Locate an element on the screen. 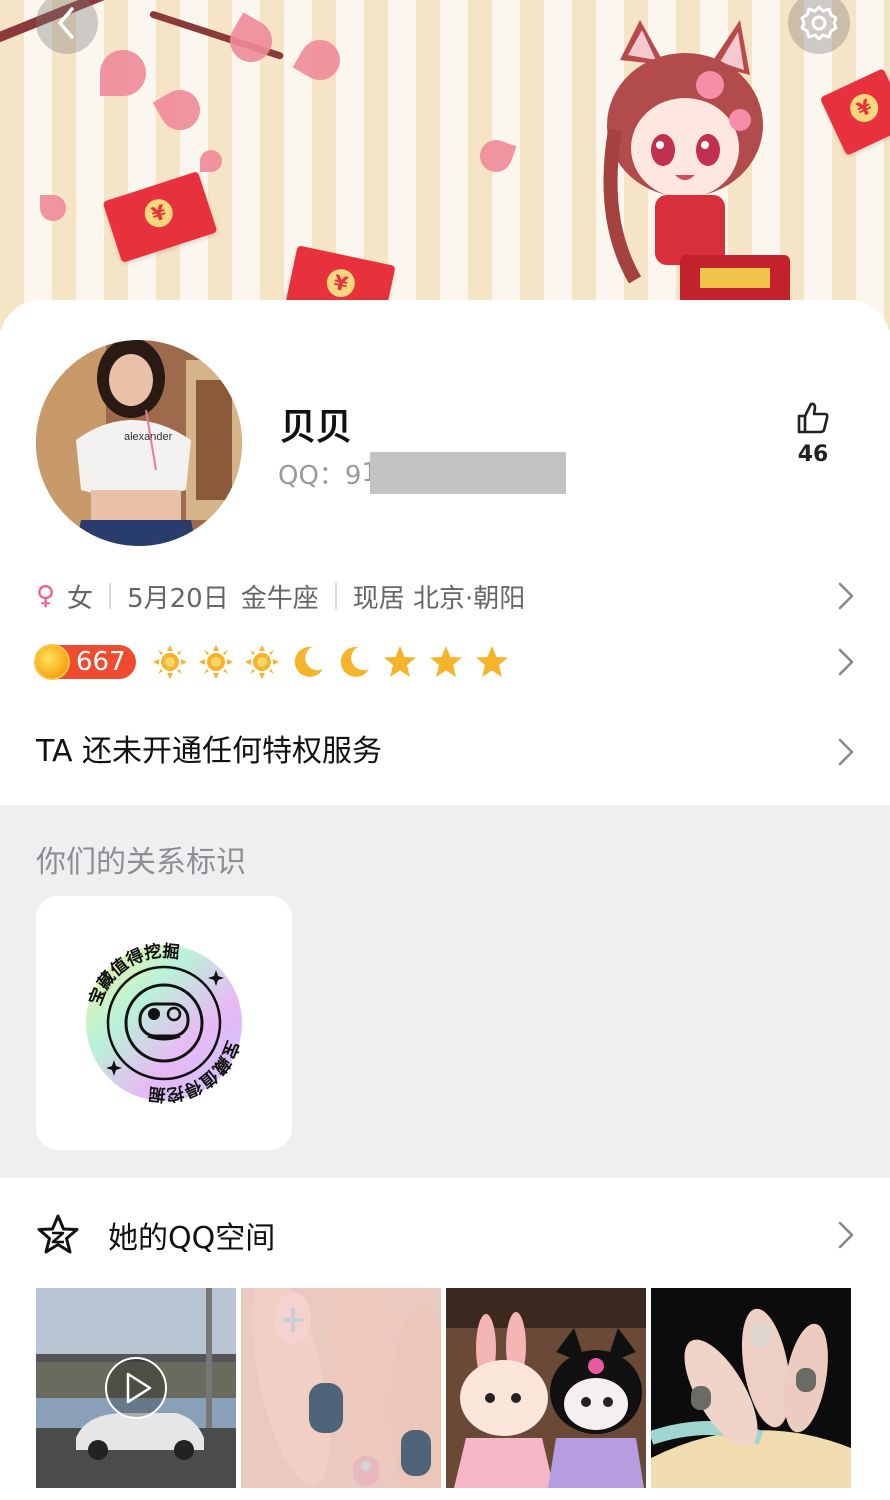 Image resolution: width=890 pixels, height=1500 pixels. level-number: 667 is located at coordinates (101, 662).